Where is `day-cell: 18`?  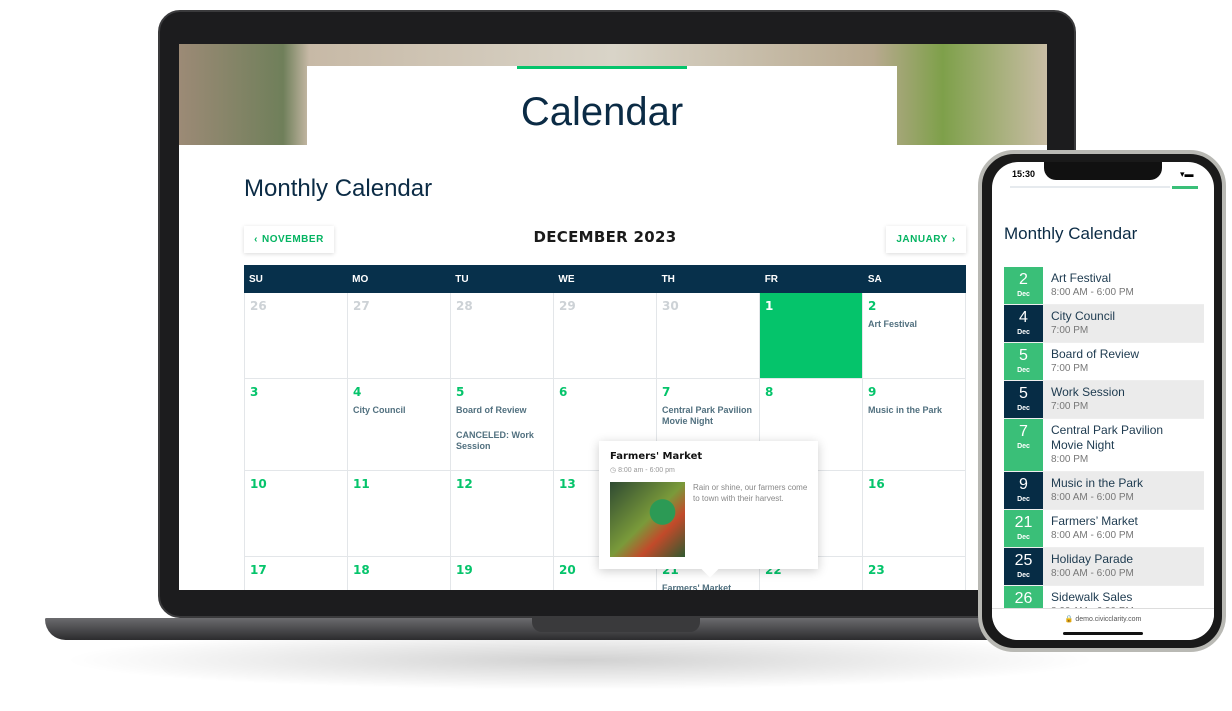 day-cell: 18 is located at coordinates (399, 573).